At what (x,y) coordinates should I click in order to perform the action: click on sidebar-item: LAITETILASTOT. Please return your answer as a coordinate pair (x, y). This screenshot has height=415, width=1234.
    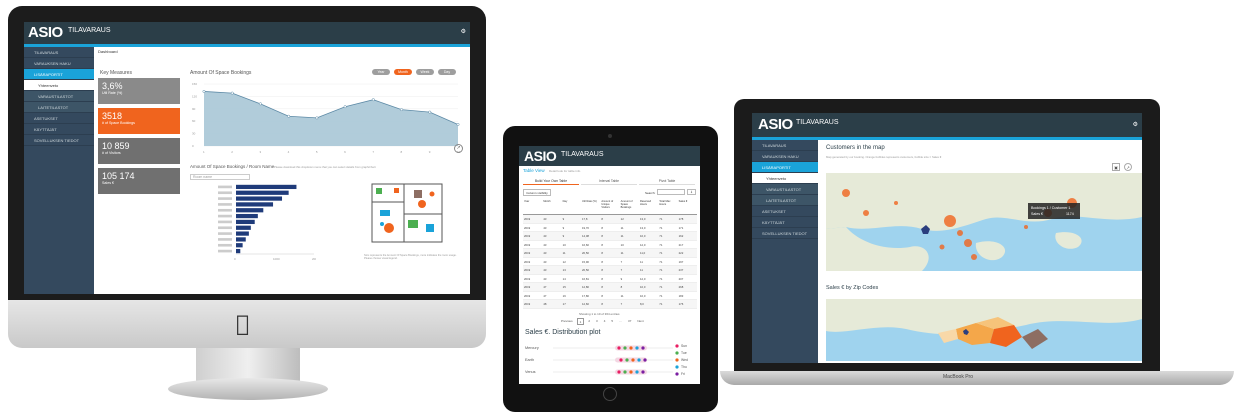
    Looking at the image, I should click on (785, 200).